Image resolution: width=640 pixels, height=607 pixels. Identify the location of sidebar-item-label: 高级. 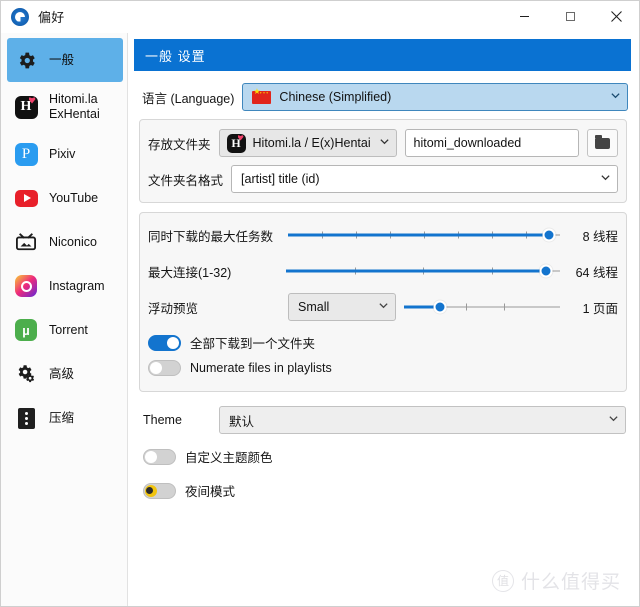
(62, 373).